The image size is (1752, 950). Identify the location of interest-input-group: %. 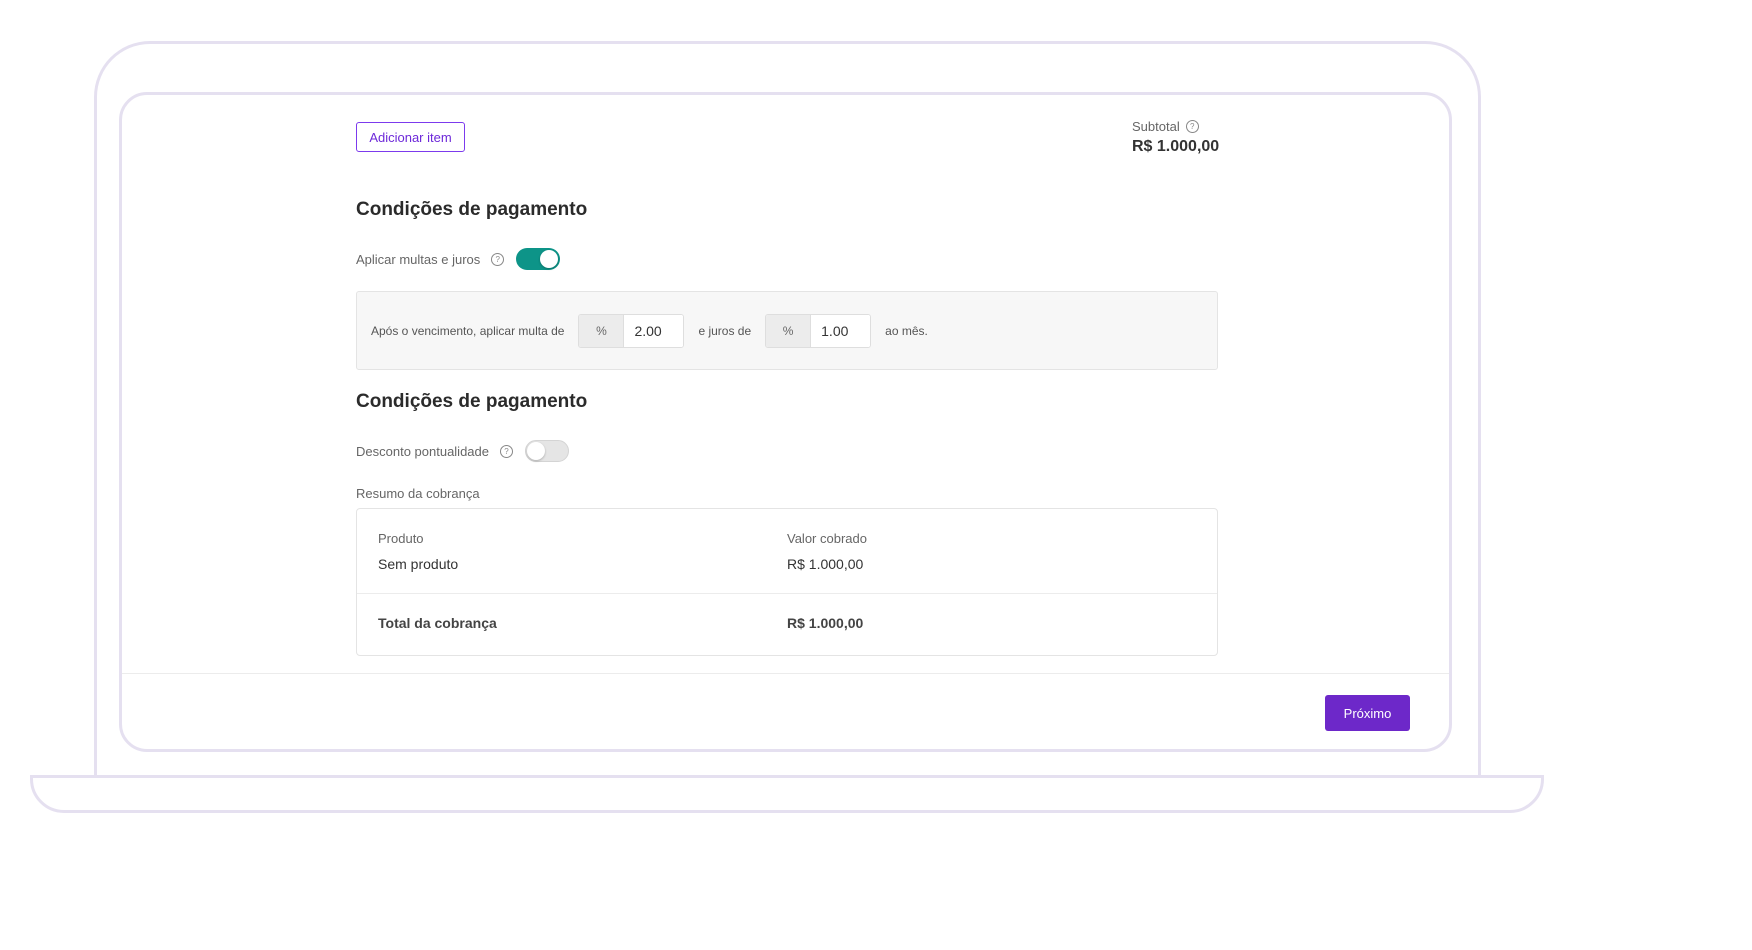
(818, 330).